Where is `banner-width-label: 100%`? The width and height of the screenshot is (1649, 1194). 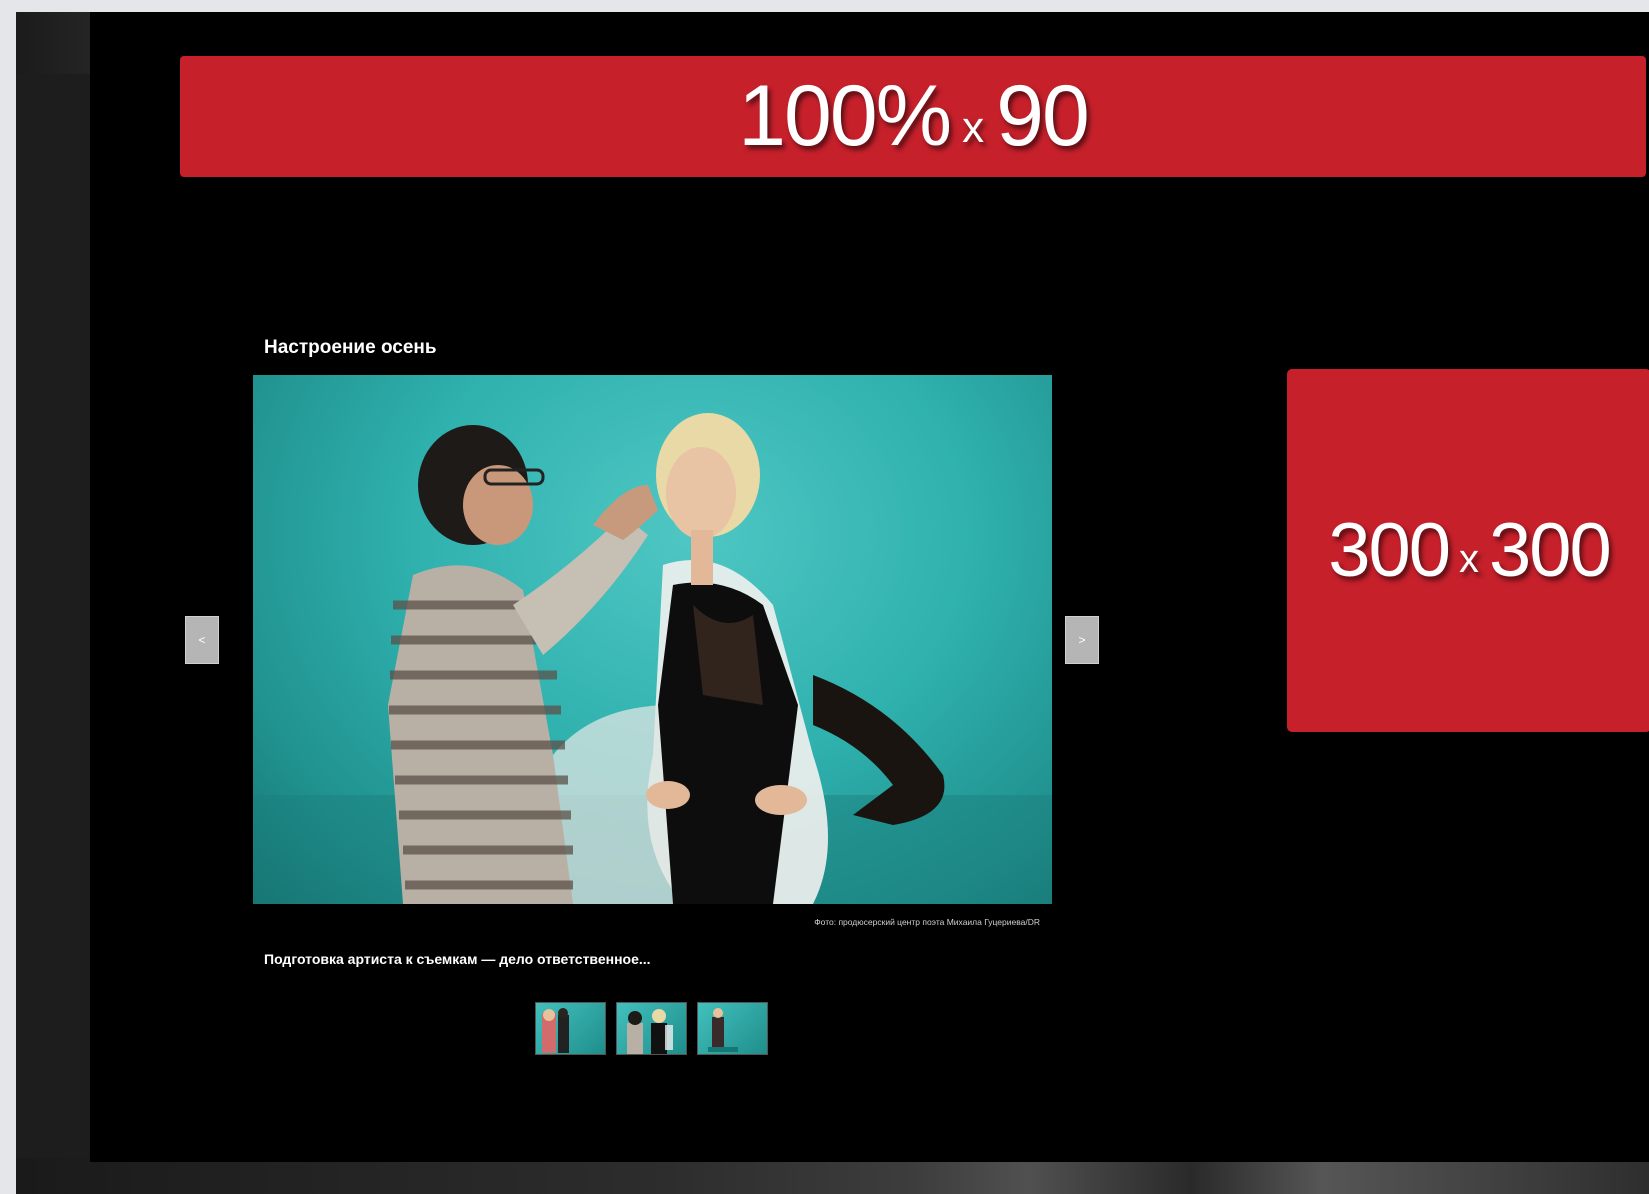 banner-width-label: 100% is located at coordinates (845, 116).